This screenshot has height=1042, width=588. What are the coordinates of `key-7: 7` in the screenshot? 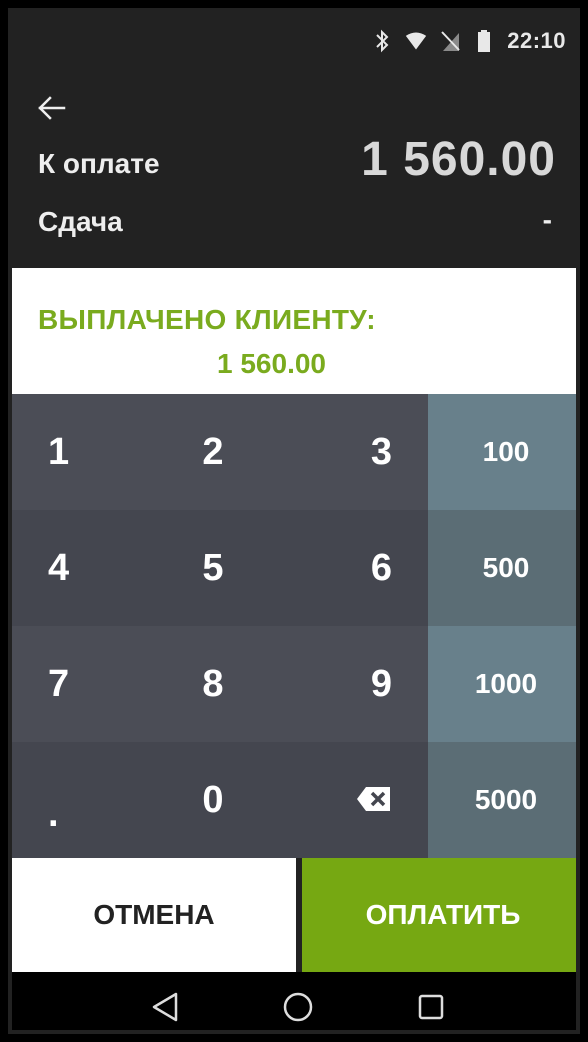 It's located at (79, 684).